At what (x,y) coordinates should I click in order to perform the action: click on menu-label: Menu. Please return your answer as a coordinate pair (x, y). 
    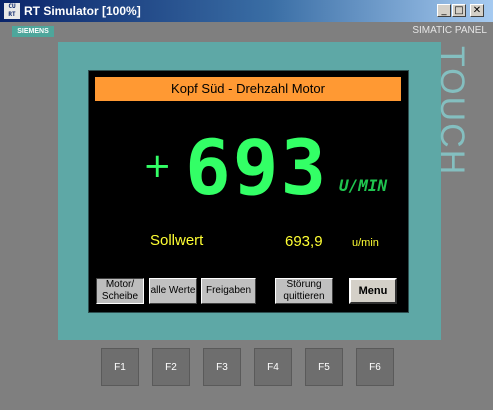
    Looking at the image, I should click on (373, 291).